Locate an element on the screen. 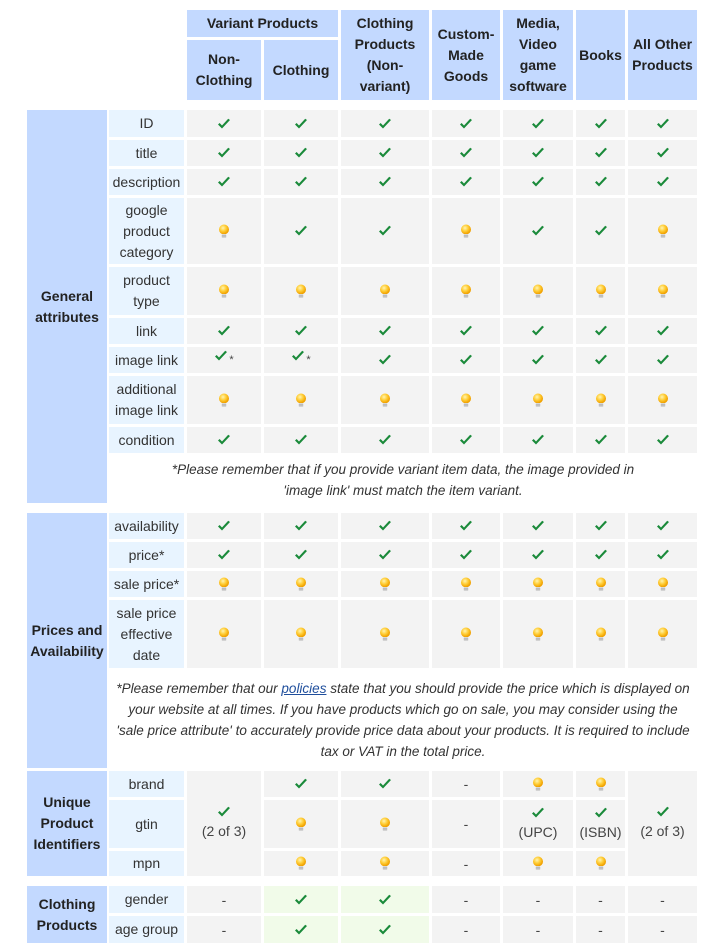  footnote-text-part: *Please remember that our is located at coordinates (199, 688).